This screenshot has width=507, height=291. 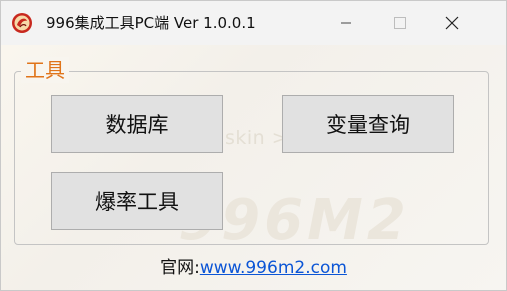 I want to click on close-icon, so click(x=452, y=23).